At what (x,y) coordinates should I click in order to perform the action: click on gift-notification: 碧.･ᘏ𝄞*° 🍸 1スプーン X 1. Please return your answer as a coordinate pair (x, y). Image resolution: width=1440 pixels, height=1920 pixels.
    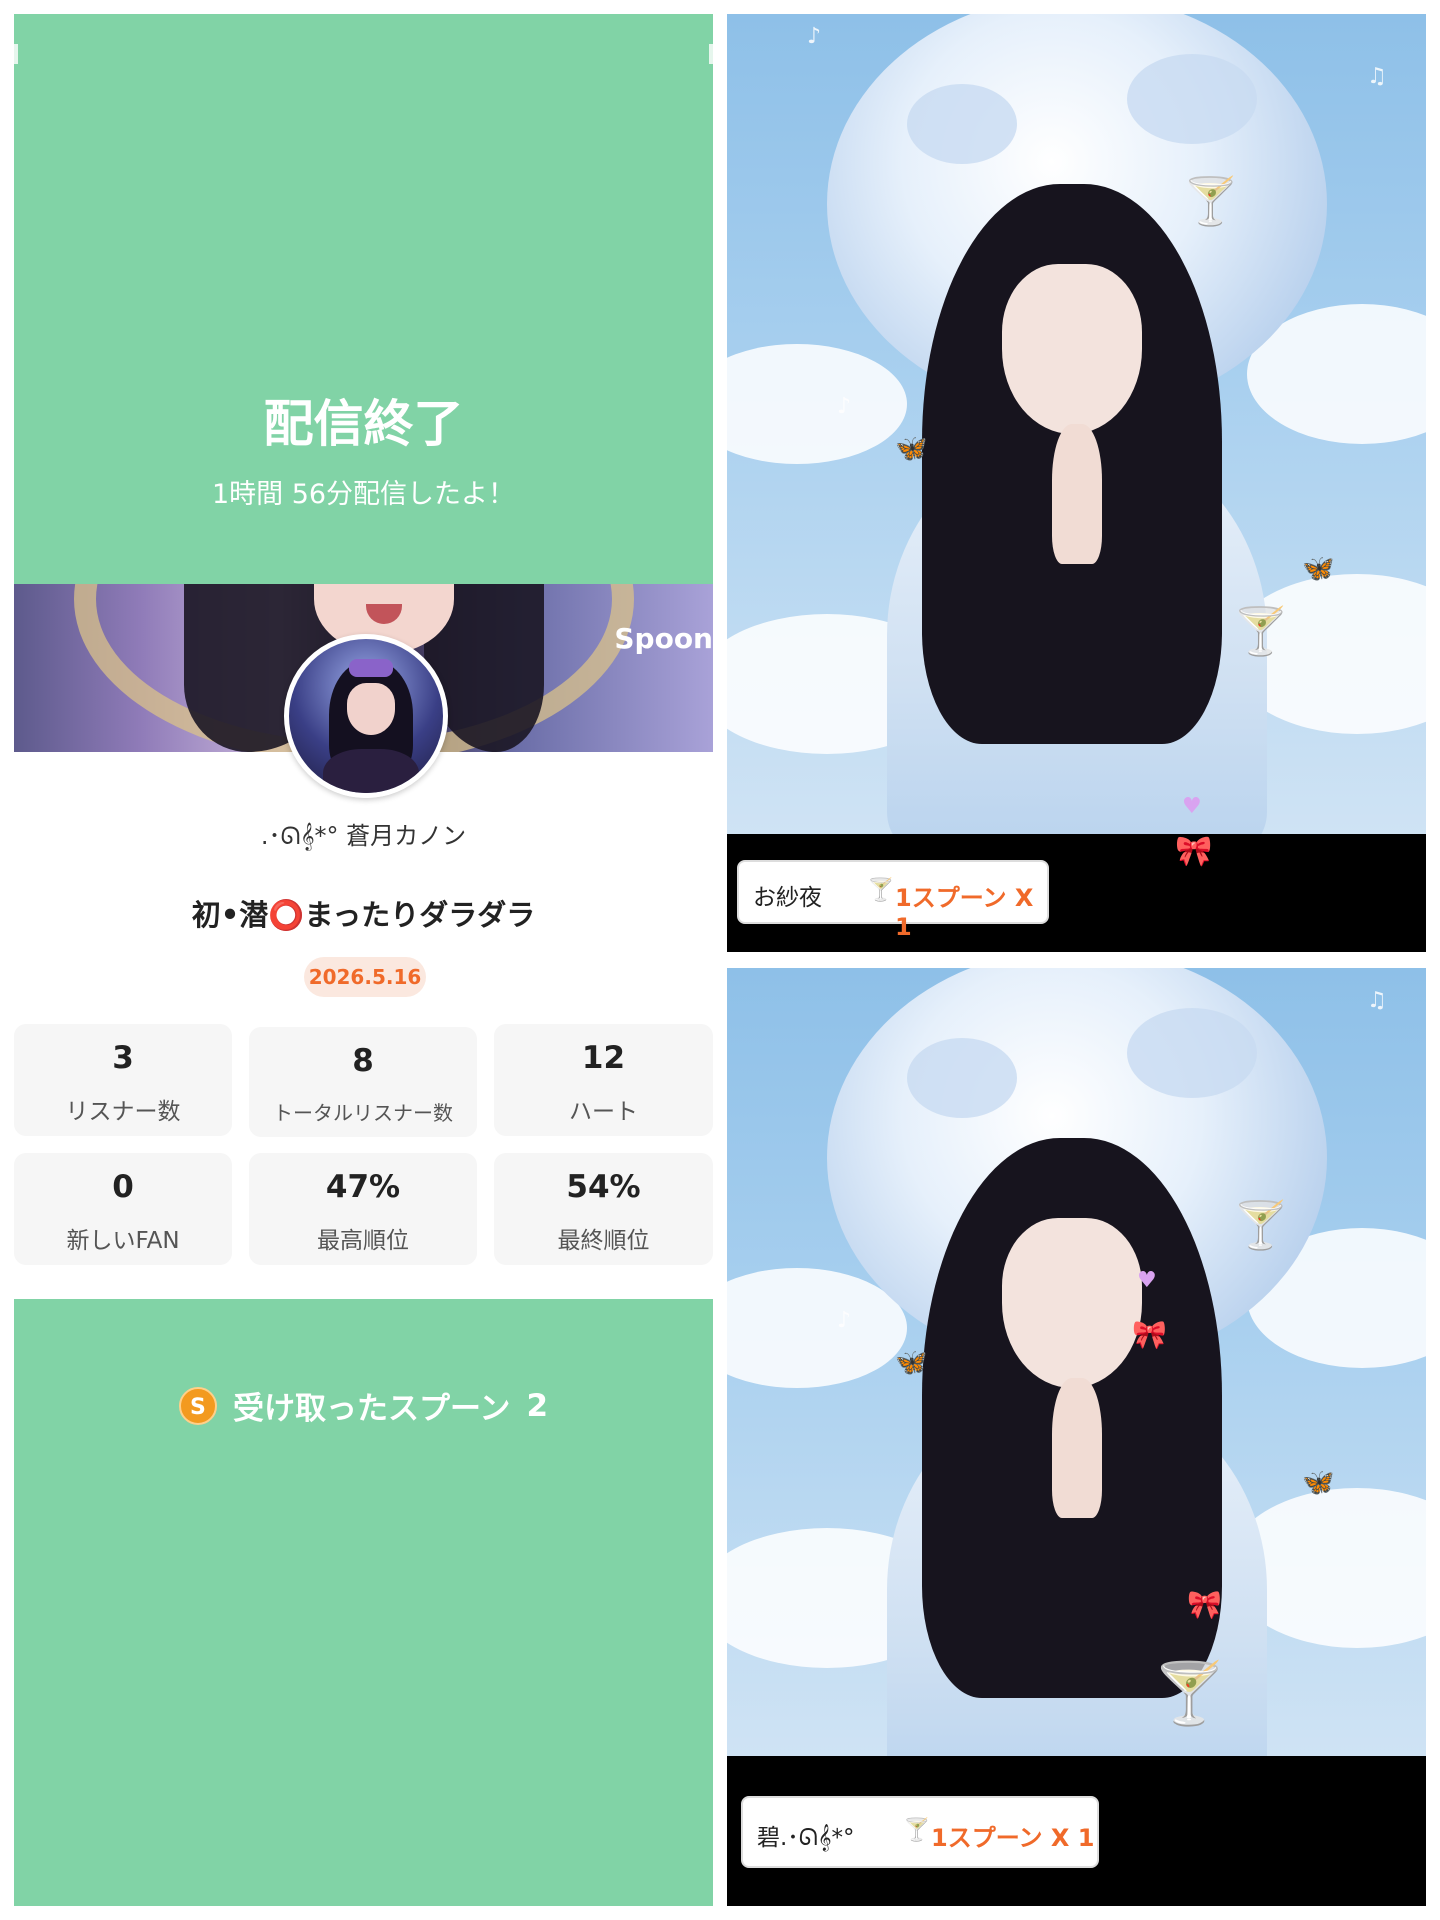
    Looking at the image, I should click on (920, 1832).